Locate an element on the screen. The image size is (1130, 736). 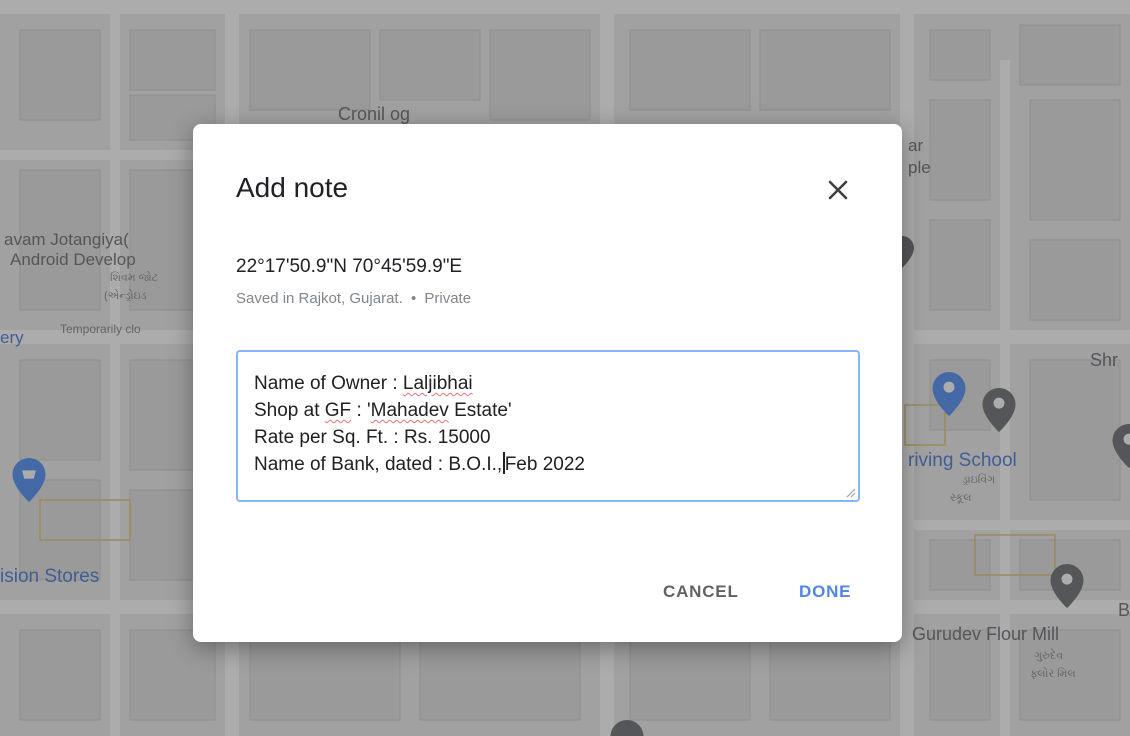
note-text: Feb 2022 is located at coordinates (544, 464).